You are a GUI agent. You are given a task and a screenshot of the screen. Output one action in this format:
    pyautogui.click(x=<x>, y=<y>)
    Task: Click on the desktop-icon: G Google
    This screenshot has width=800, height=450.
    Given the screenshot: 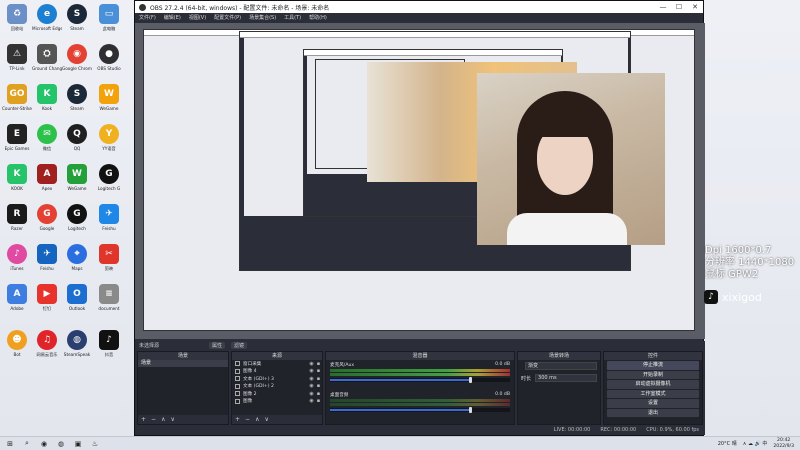 What is the action you would take?
    pyautogui.click(x=47, y=223)
    